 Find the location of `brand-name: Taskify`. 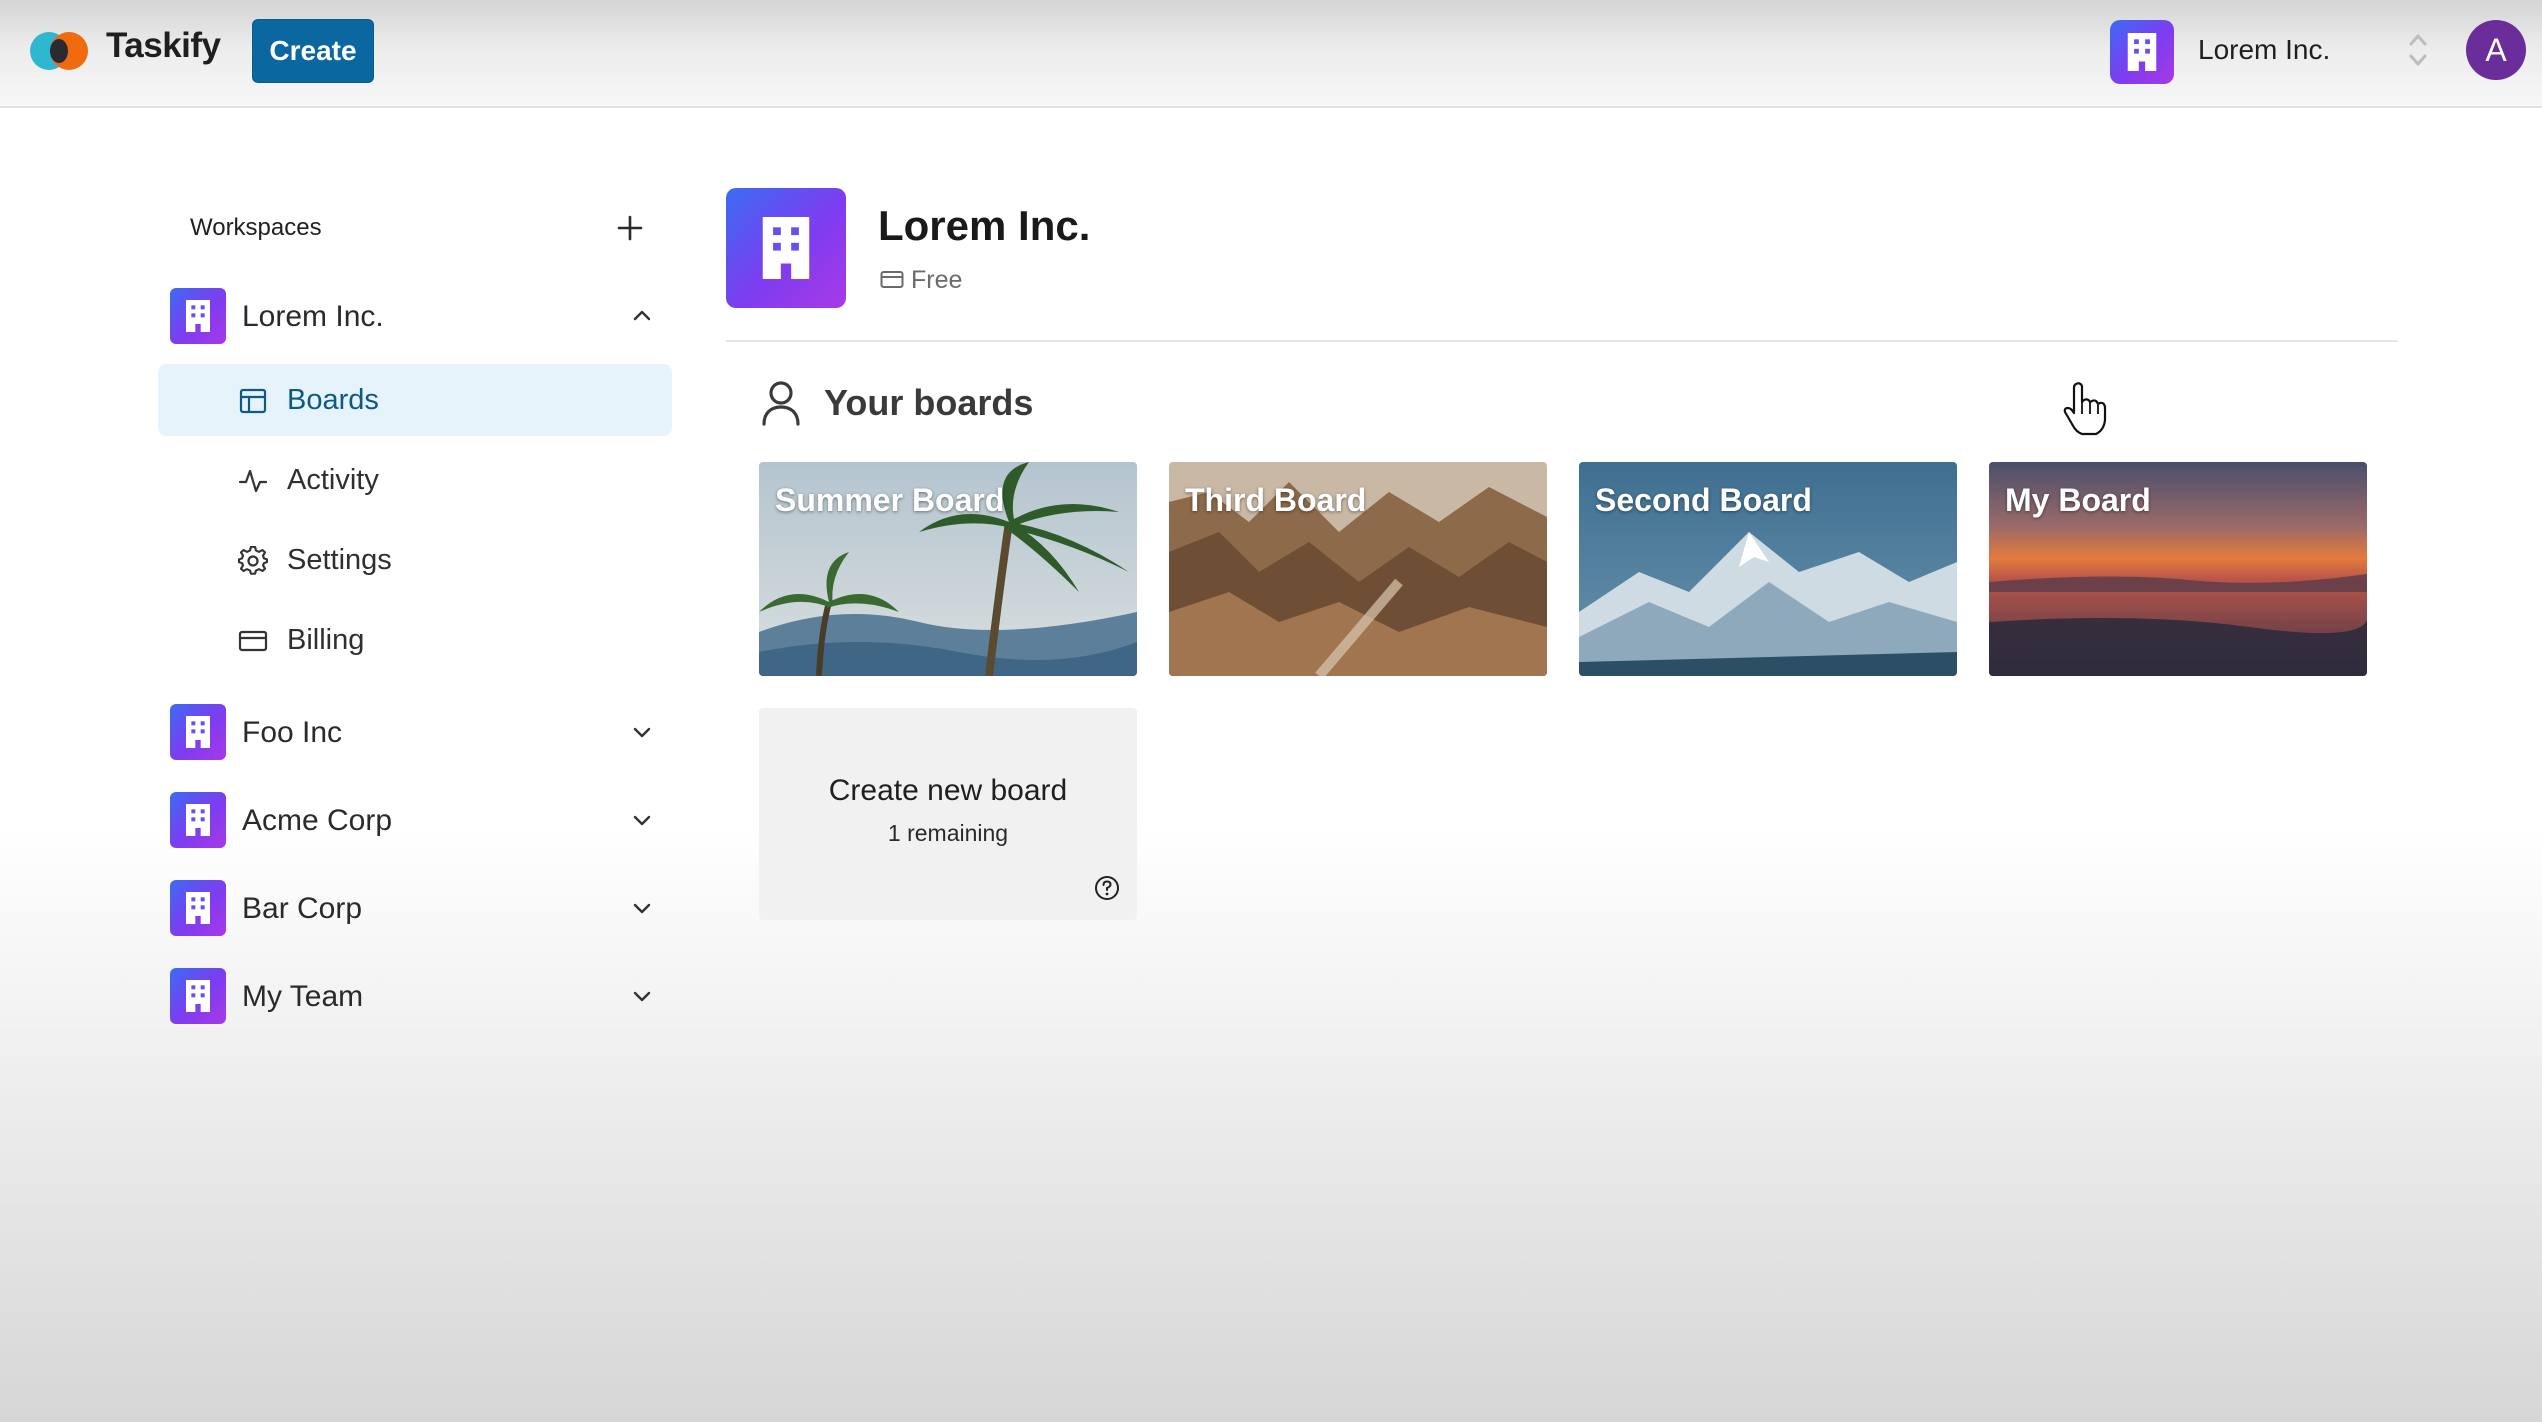

brand-name: Taskify is located at coordinates (163, 46).